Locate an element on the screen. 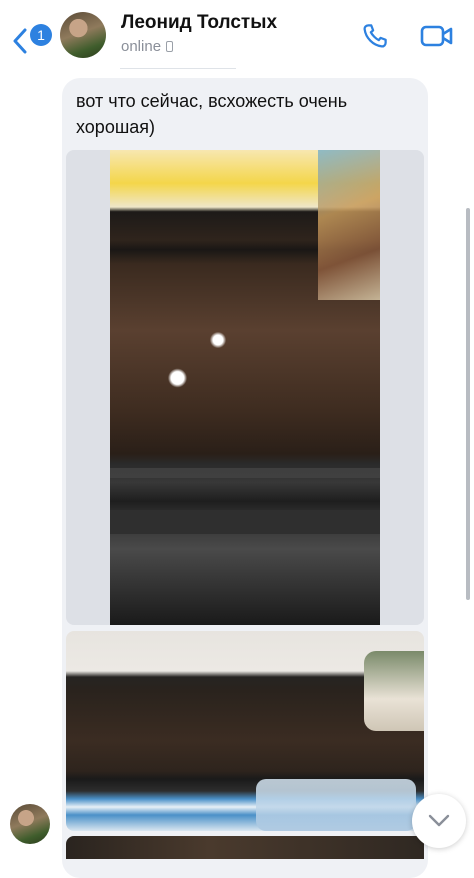 The height and width of the screenshot is (878, 474). chevron-down-icon is located at coordinates (439, 820).